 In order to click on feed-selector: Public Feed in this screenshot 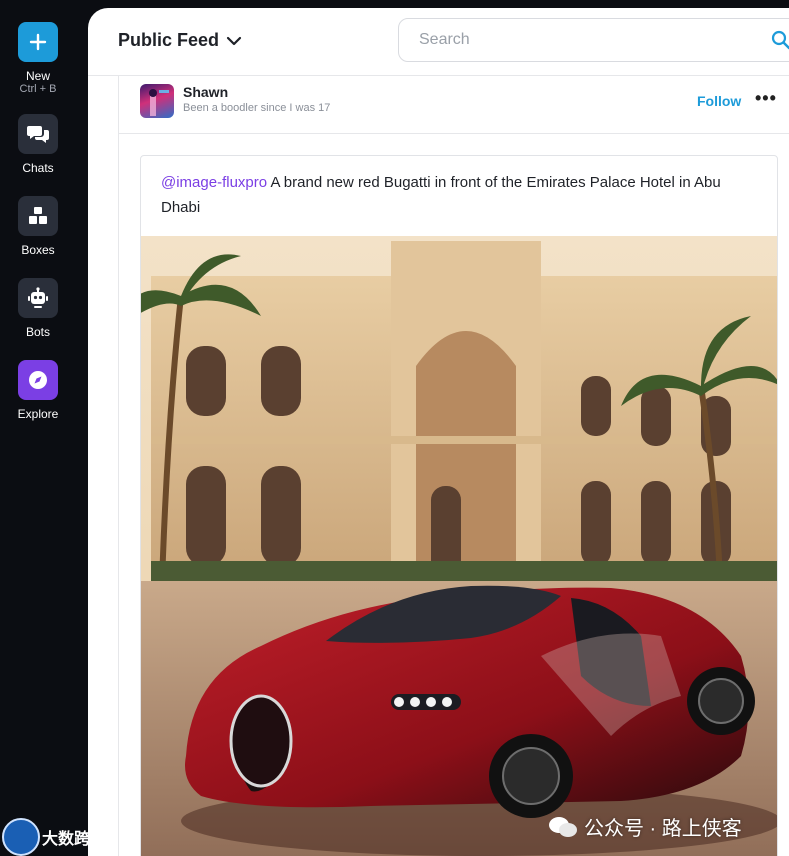, I will do `click(180, 40)`.